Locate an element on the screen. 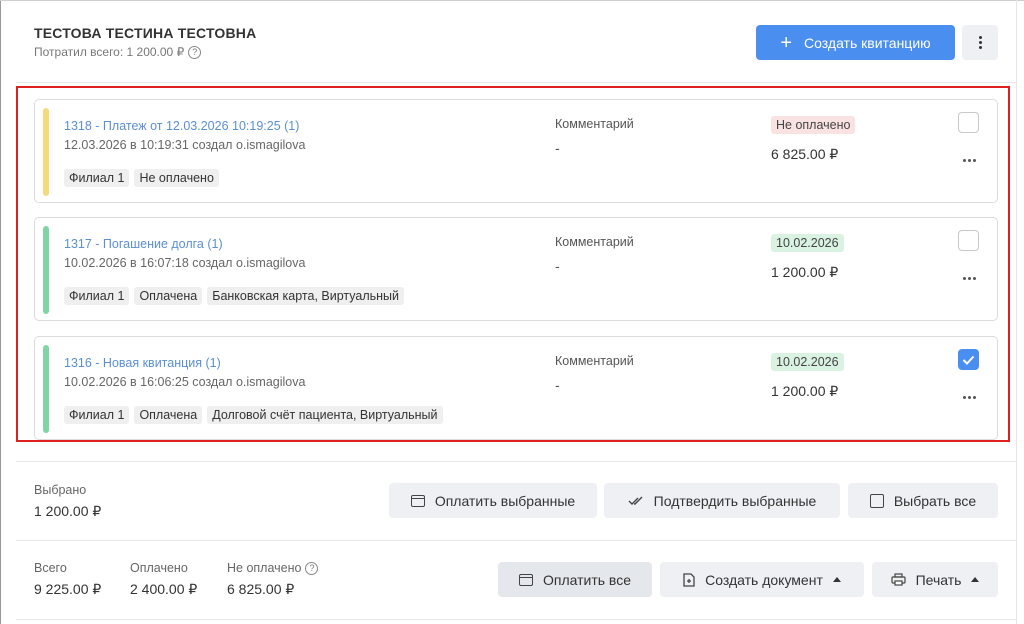 The height and width of the screenshot is (624, 1024). pay-selected-button: Оплатить выбранные is located at coordinates (493, 500).